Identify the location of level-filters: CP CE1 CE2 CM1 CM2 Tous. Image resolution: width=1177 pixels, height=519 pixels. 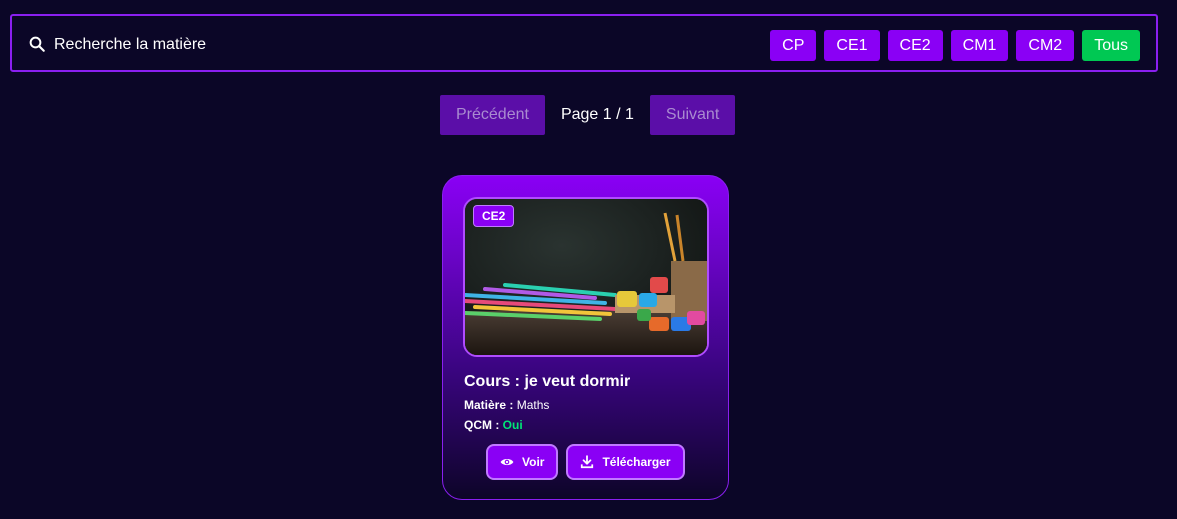
(955, 45).